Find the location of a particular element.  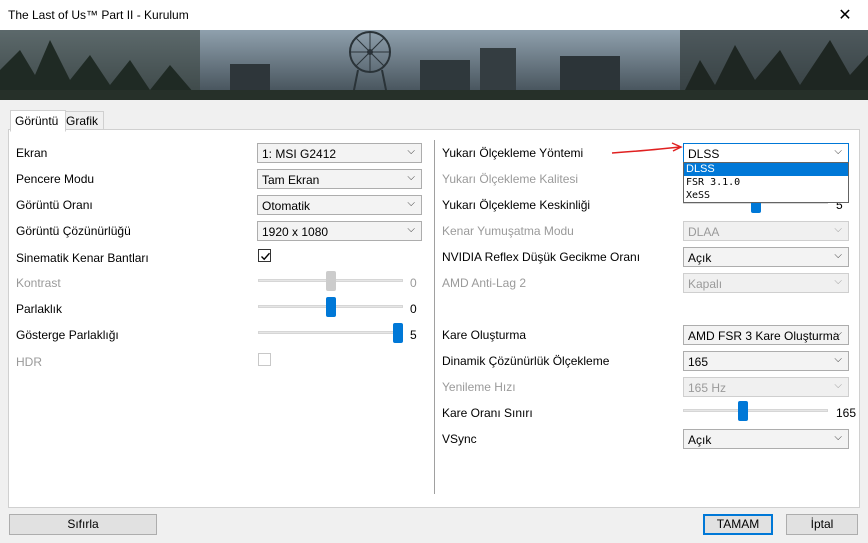

hdr-label: HDR is located at coordinates (29, 362).